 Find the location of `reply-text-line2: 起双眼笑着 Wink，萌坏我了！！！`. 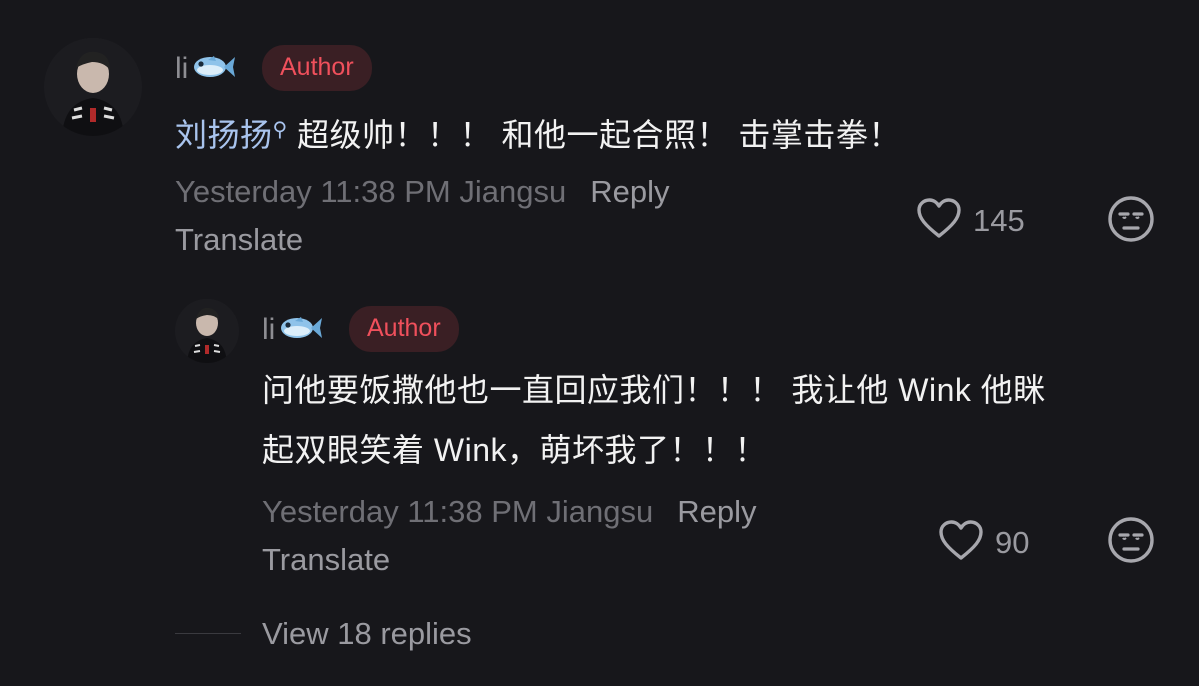

reply-text-line2: 起双眼笑着 Wink，萌坏我了！！！ is located at coordinates (515, 450).